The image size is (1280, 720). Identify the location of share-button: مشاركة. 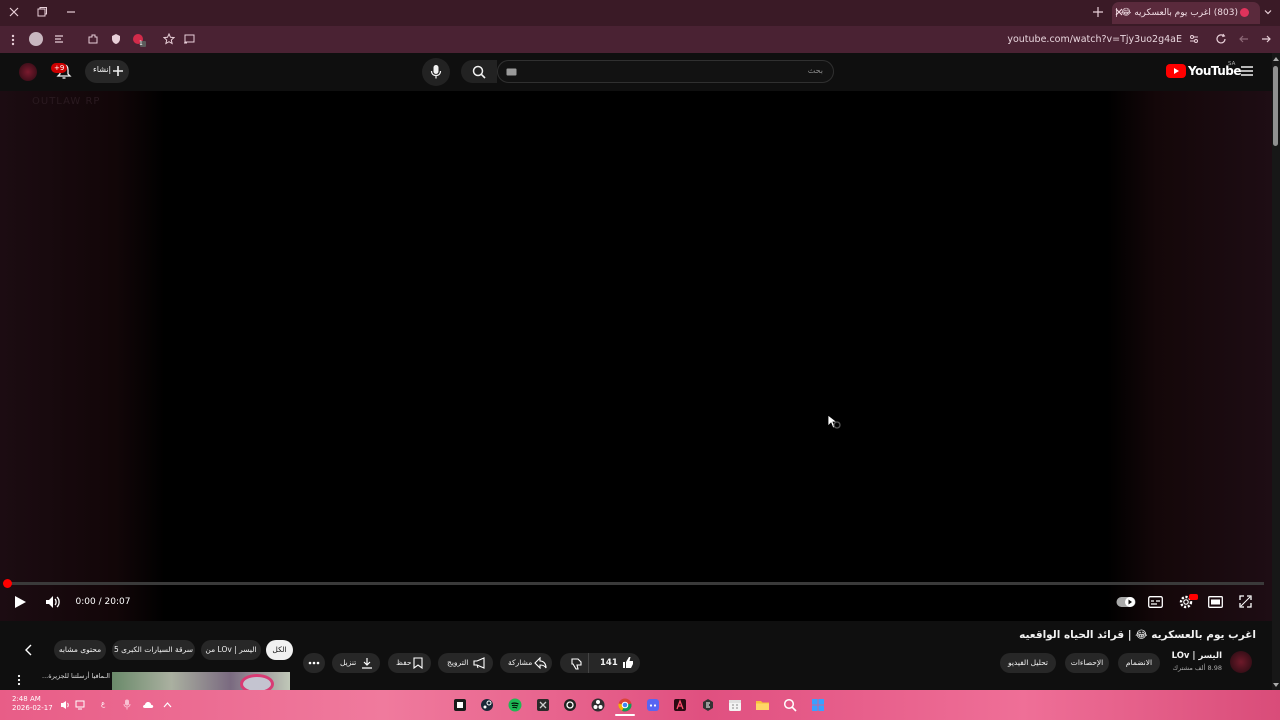
(526, 663).